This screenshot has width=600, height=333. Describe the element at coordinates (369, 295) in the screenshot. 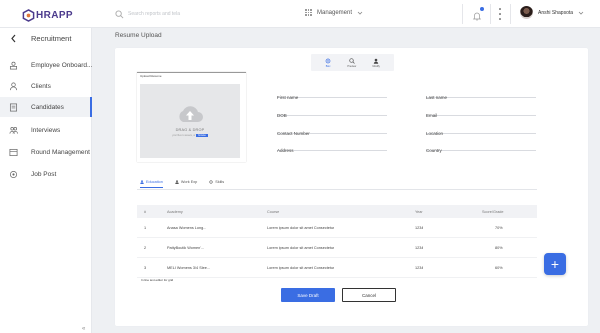

I see `cancel-button: Cancel` at that location.